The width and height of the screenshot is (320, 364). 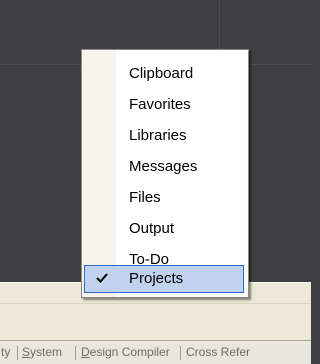 I want to click on panel-tab-strip: ty System Design Compiler Cross Refer, so click(x=155, y=352).